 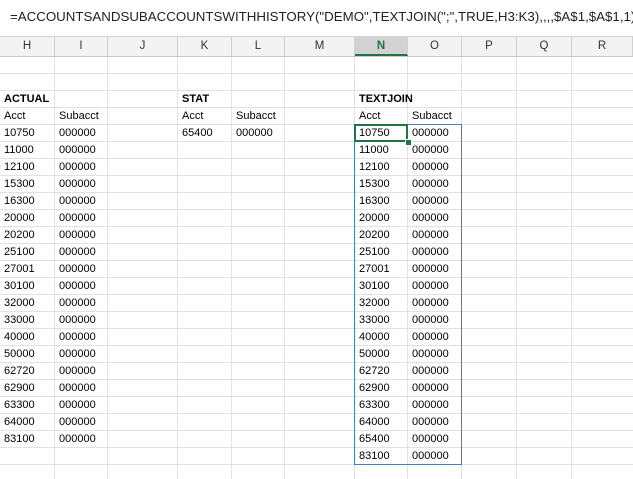 I want to click on textjoin-acct-cell: 62900, so click(x=374, y=388).